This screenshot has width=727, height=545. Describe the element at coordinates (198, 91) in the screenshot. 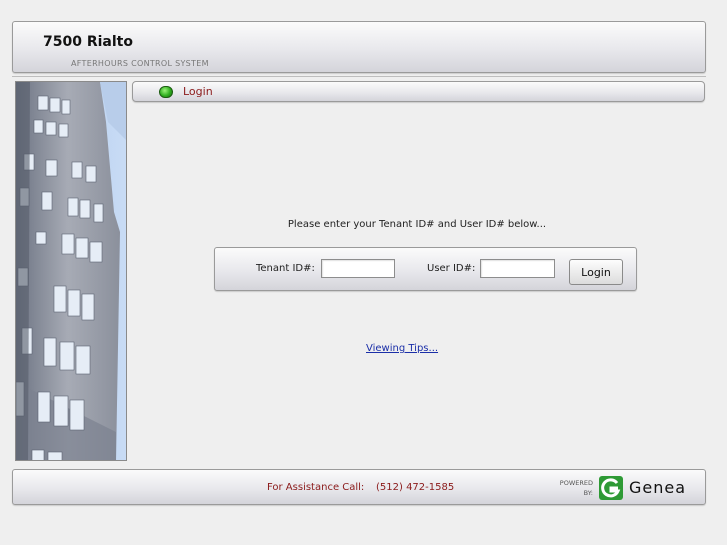

I see `tab-login-label: Login` at that location.